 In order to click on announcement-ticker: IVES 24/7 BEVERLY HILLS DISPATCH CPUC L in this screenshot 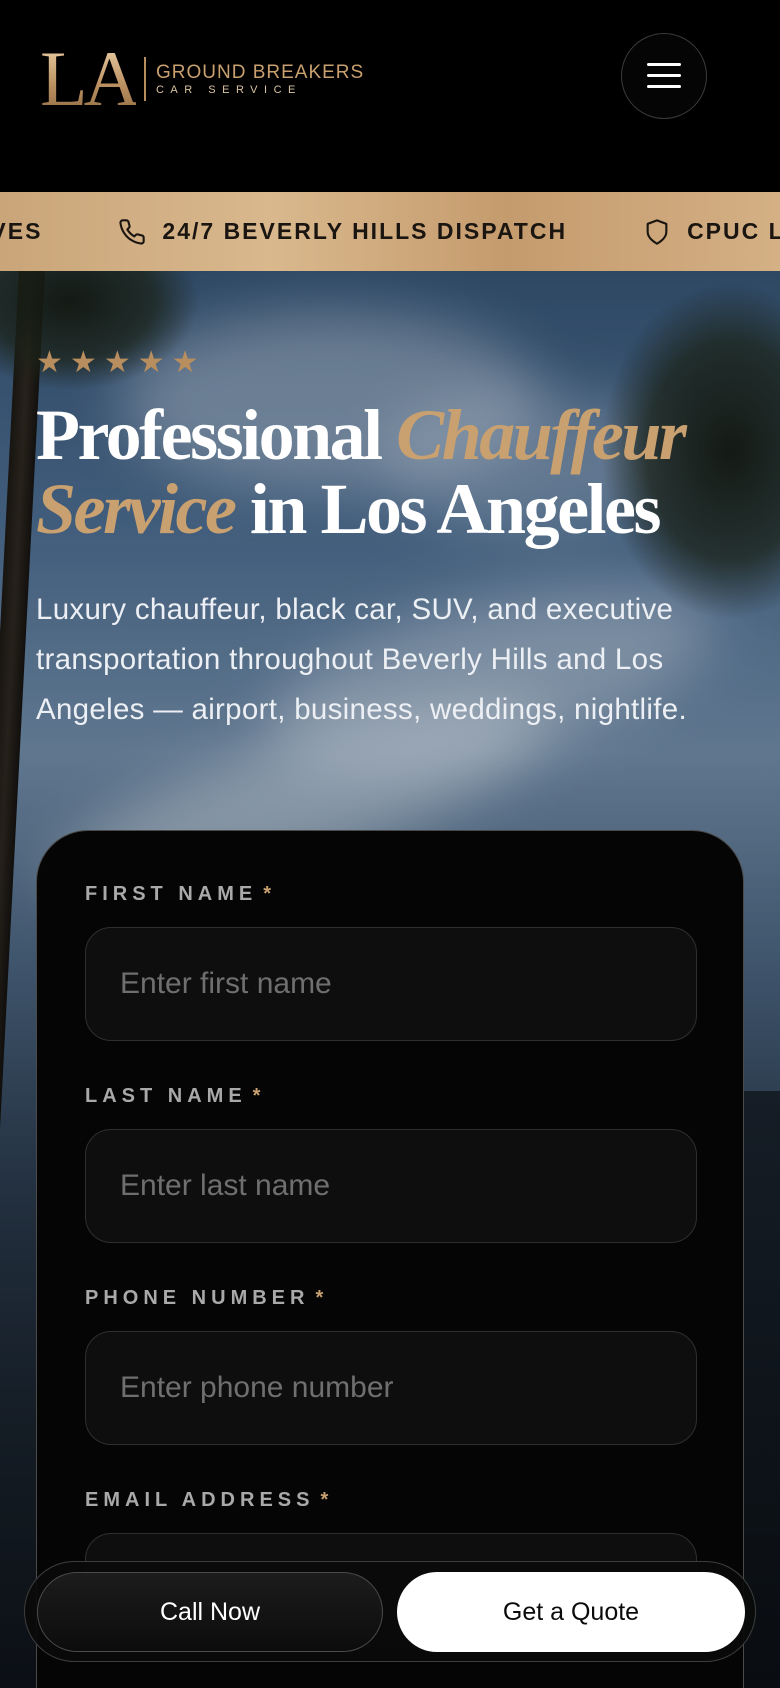, I will do `click(390, 231)`.